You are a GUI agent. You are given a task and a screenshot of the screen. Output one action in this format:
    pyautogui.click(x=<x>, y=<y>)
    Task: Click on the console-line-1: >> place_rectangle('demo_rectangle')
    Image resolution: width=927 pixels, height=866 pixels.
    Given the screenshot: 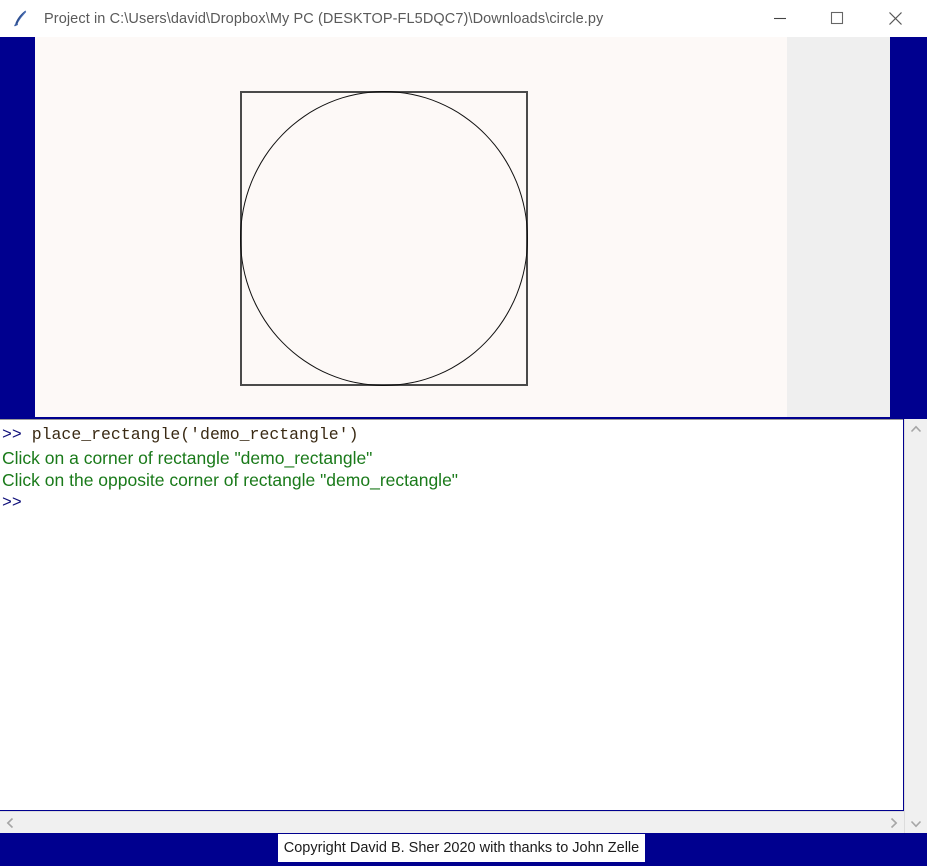 What is the action you would take?
    pyautogui.click(x=452, y=435)
    